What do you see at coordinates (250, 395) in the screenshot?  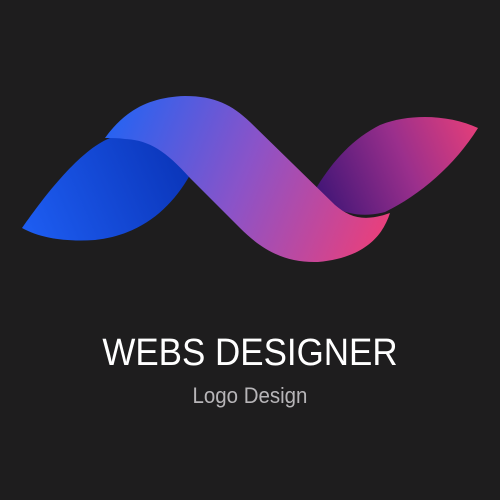 I see `tagline: Logo Design` at bounding box center [250, 395].